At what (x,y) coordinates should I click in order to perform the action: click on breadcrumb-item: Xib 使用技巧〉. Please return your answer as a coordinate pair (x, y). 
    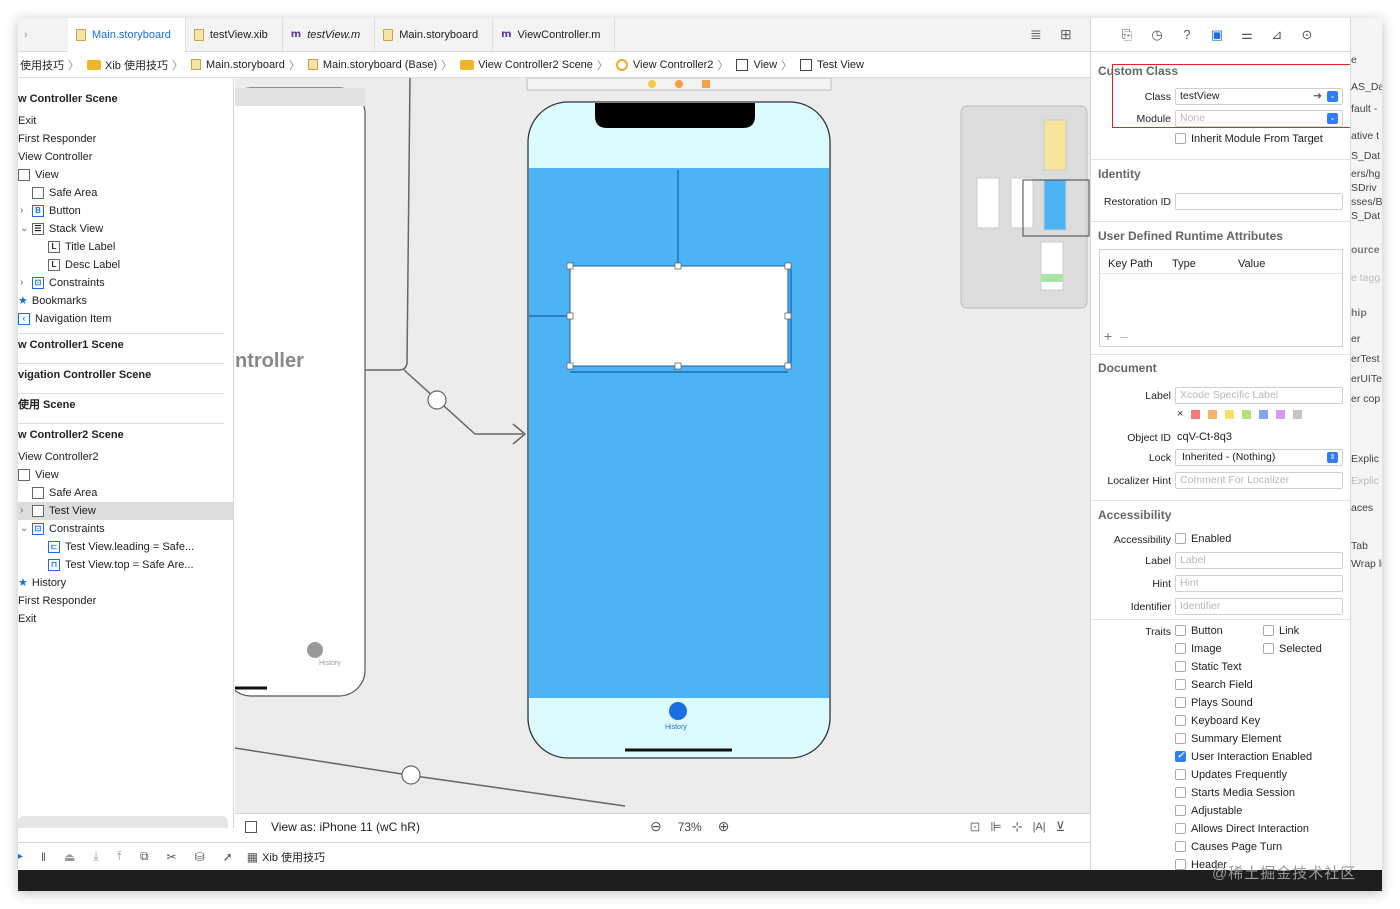
    Looking at the image, I should click on (137, 65).